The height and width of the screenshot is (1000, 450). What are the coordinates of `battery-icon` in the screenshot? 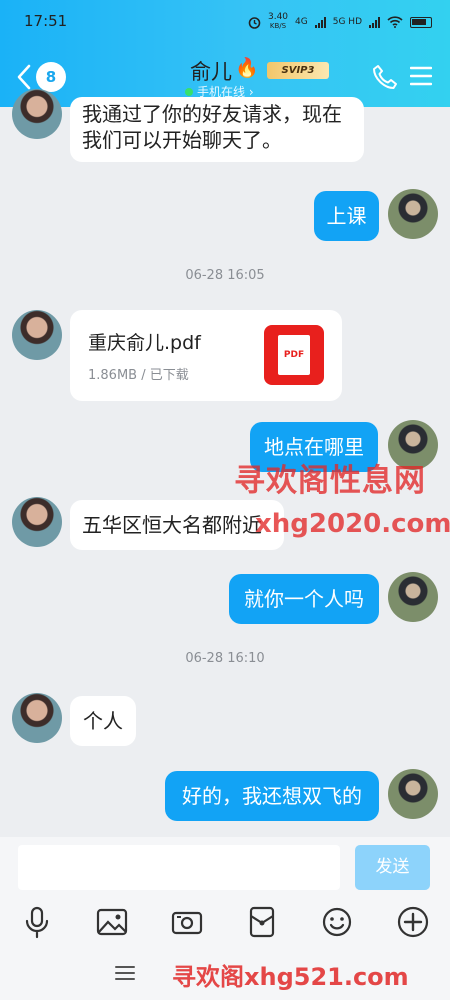 It's located at (421, 22).